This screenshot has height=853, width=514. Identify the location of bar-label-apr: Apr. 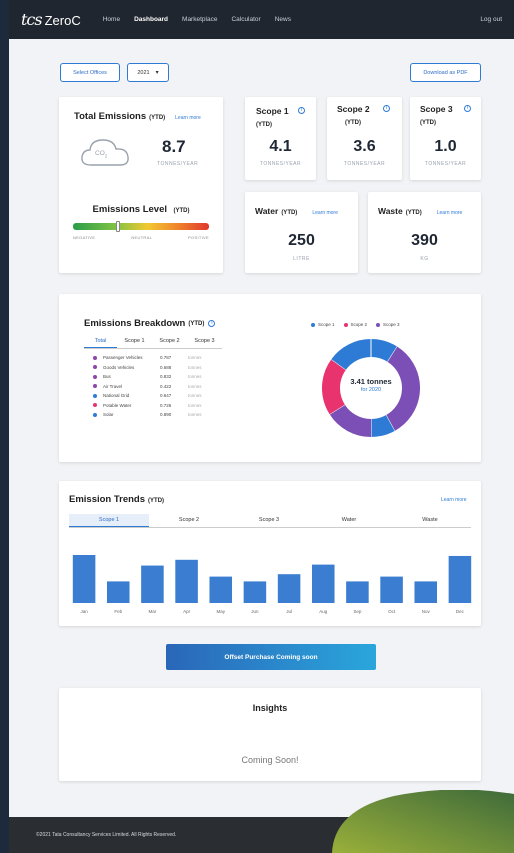
(187, 611).